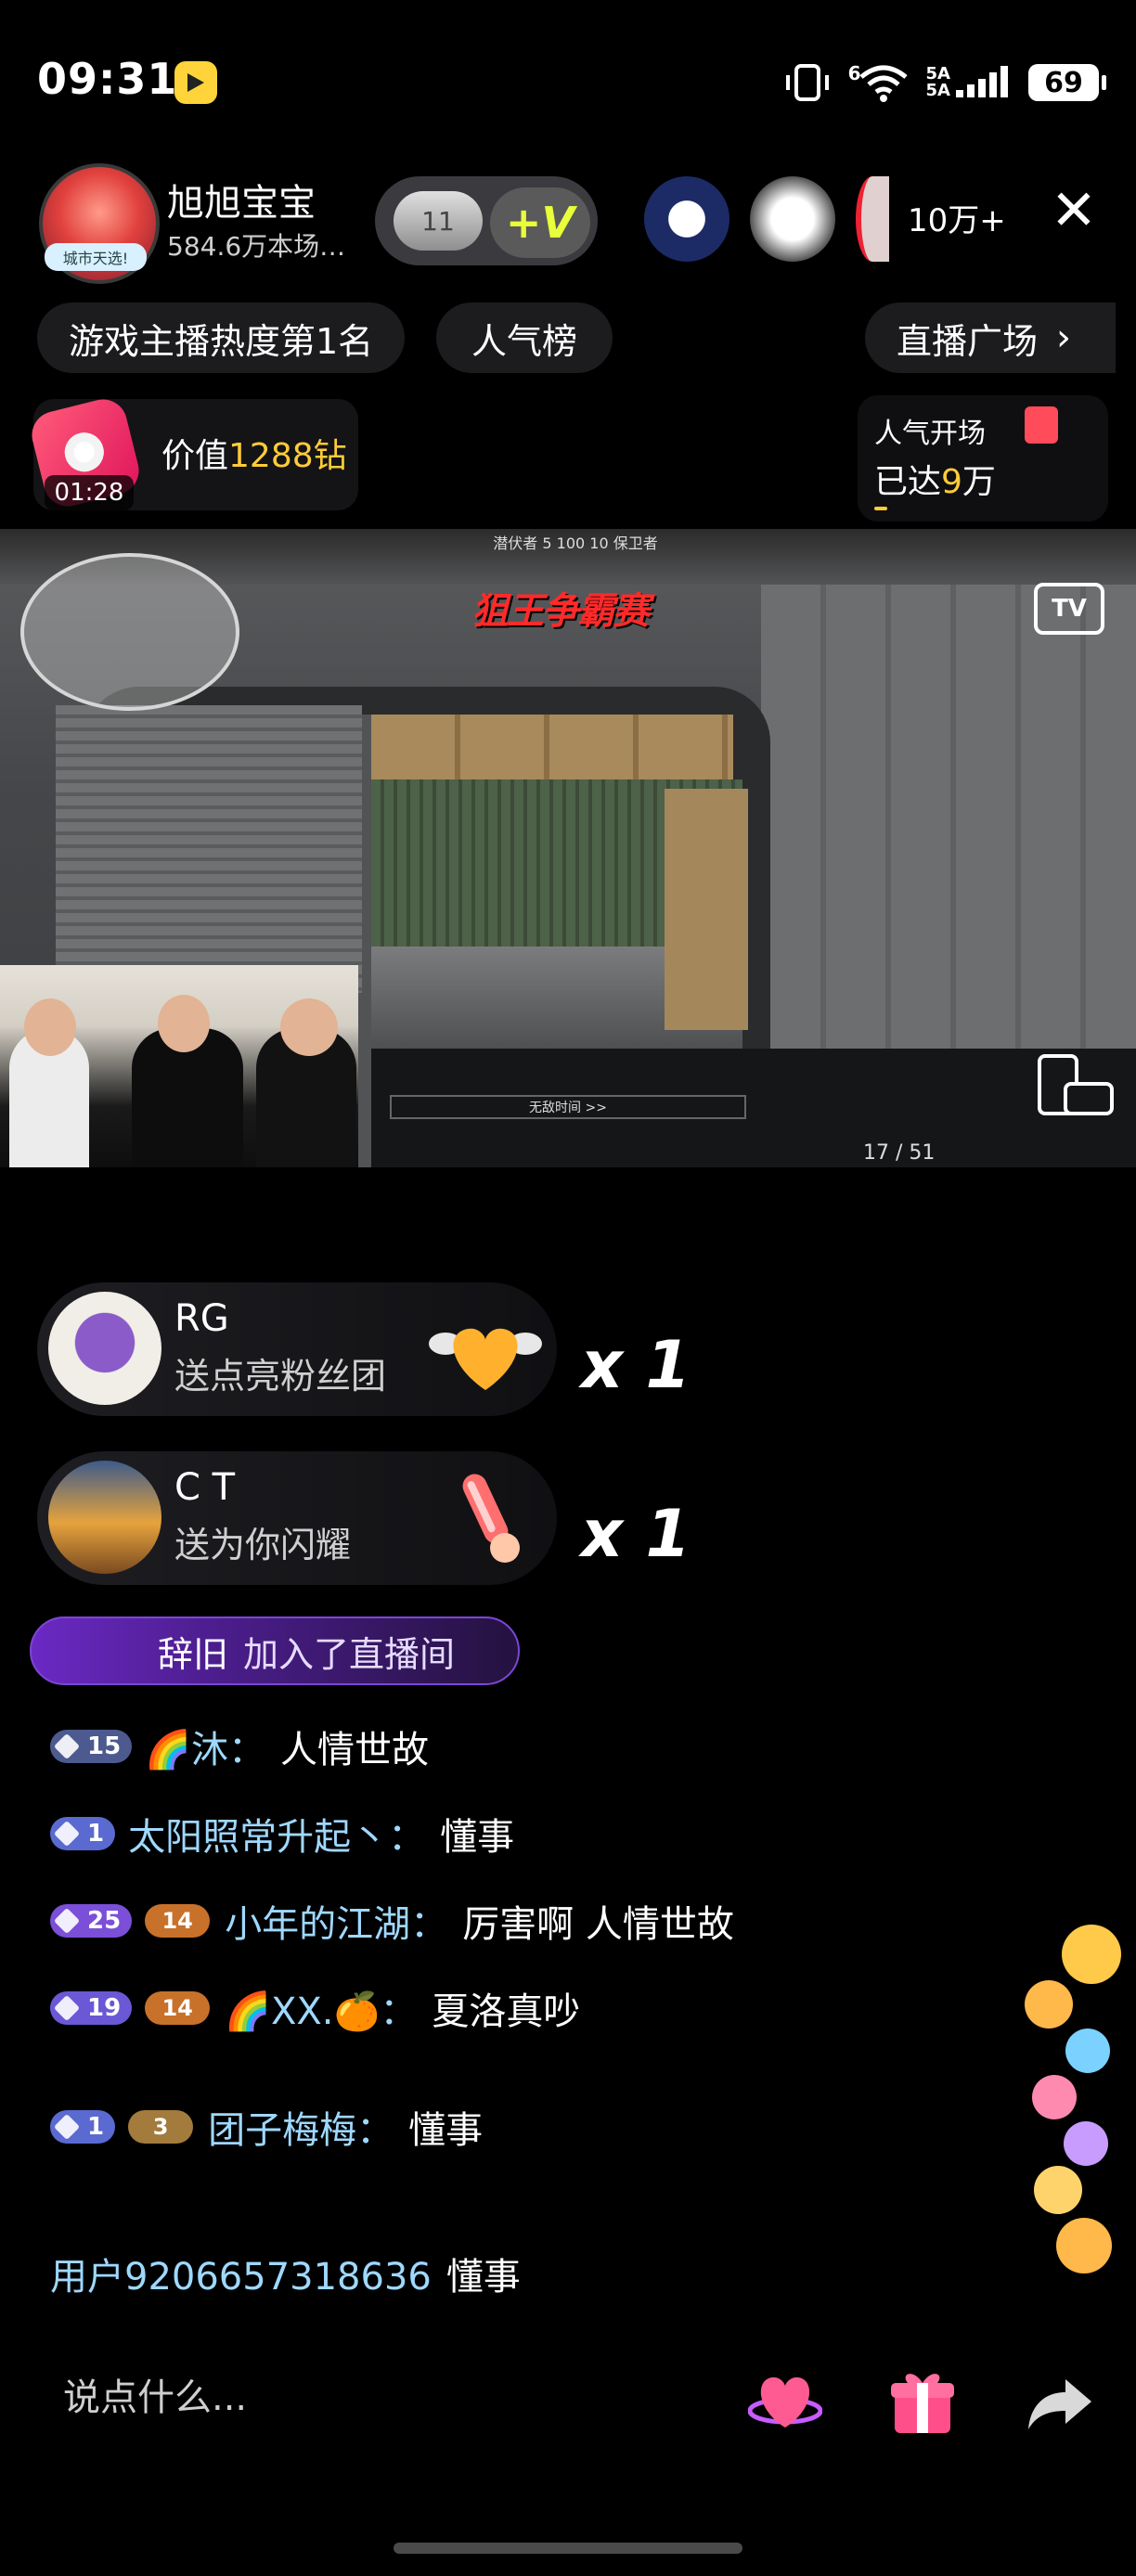 This screenshot has height=2576, width=1136. I want to click on gift-text: 送点亮粉丝团, so click(280, 1377).